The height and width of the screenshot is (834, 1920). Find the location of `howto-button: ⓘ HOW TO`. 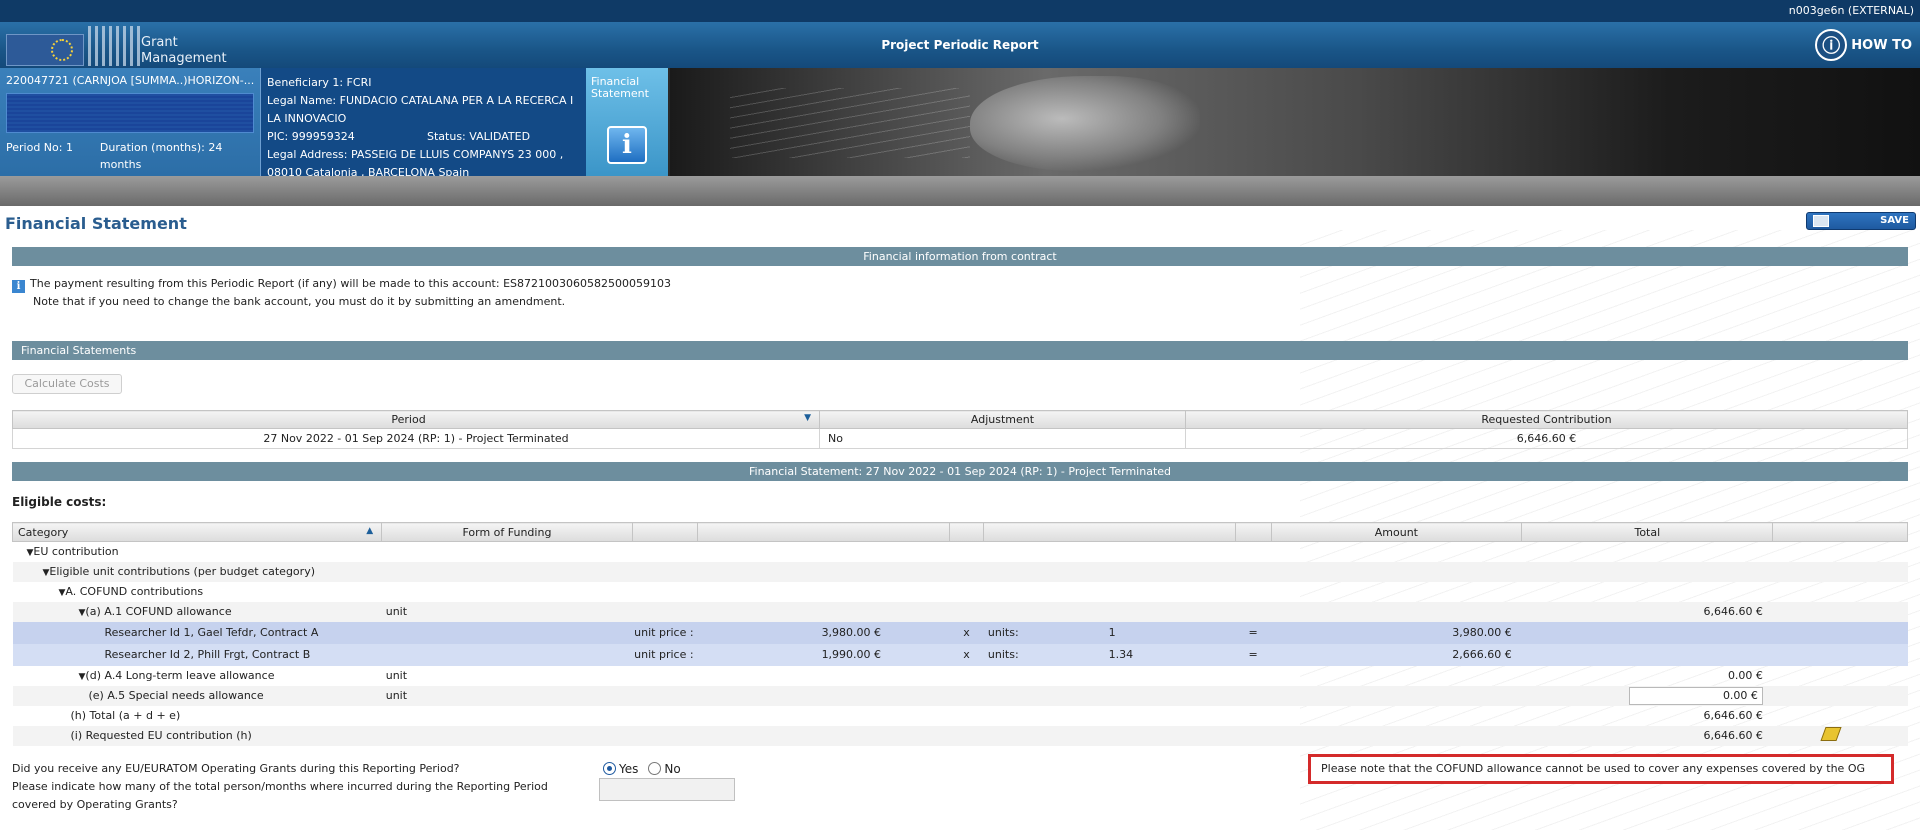

howto-button: ⓘ HOW TO is located at coordinates (1863, 45).